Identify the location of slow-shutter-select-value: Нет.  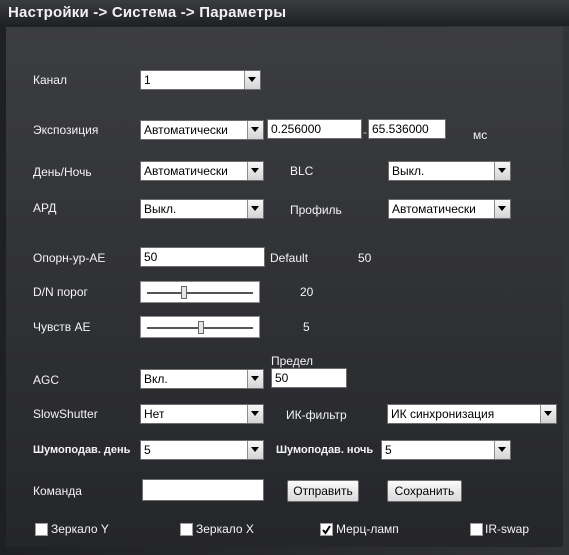
(154, 414).